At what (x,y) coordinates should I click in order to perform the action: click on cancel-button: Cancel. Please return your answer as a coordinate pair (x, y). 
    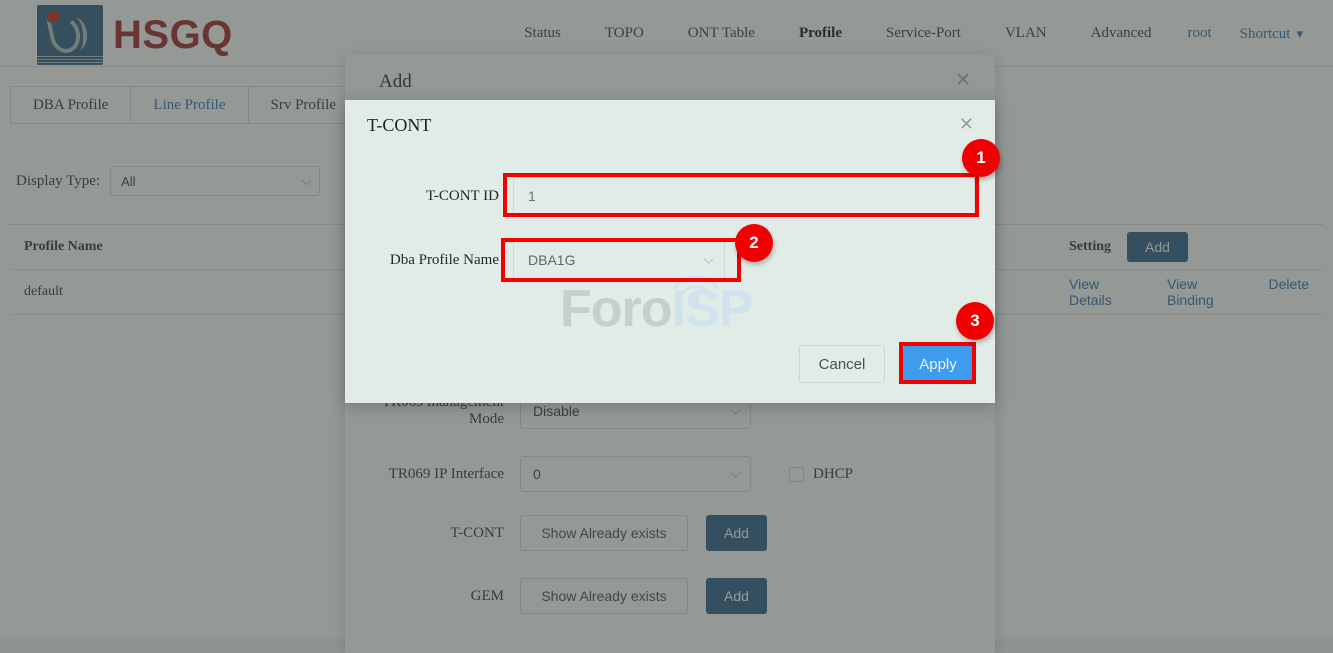
    Looking at the image, I should click on (842, 364).